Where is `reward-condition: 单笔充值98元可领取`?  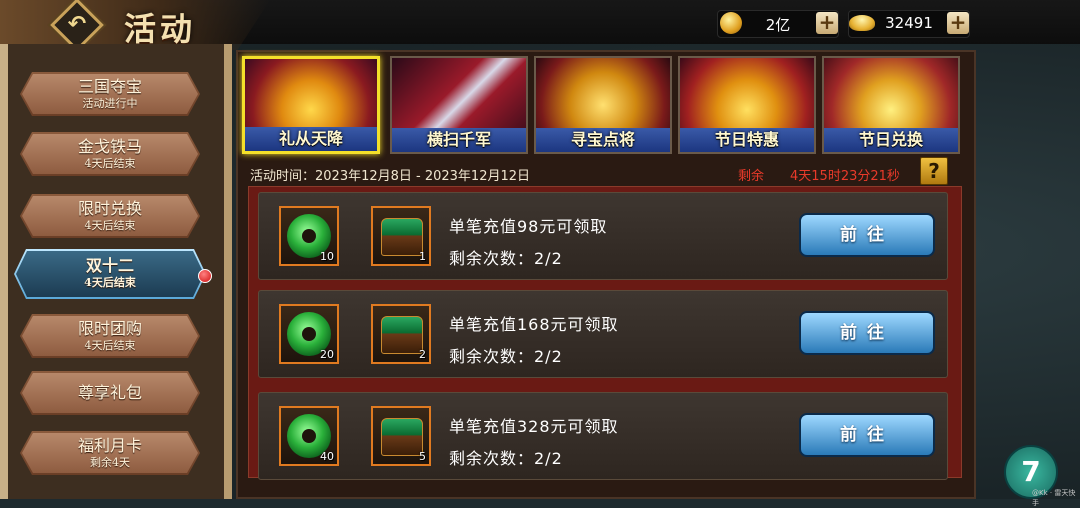
reward-condition: 单笔充值98元可领取 is located at coordinates (528, 226).